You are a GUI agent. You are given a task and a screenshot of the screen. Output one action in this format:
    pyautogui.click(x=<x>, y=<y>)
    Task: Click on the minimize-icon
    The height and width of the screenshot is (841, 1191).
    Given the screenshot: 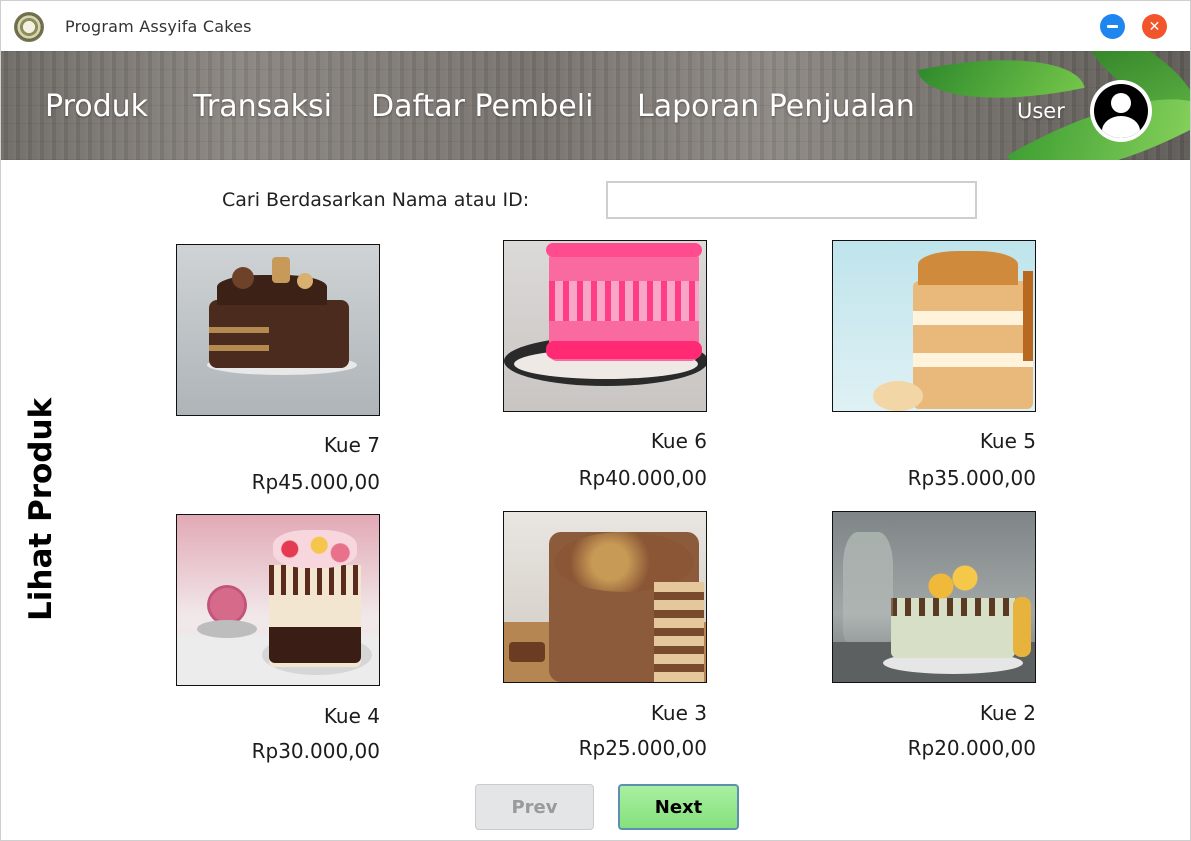 What is the action you would take?
    pyautogui.click(x=1112, y=26)
    